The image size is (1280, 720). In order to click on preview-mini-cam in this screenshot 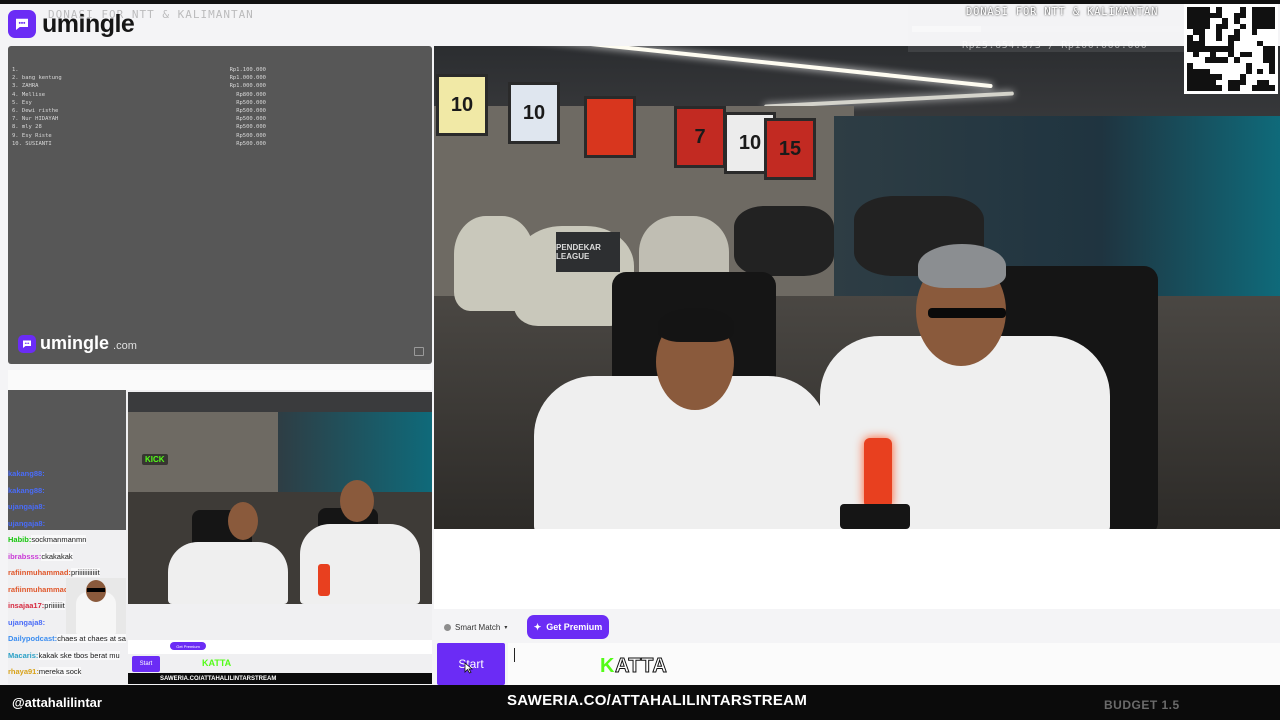, I will do `click(96, 606)`.